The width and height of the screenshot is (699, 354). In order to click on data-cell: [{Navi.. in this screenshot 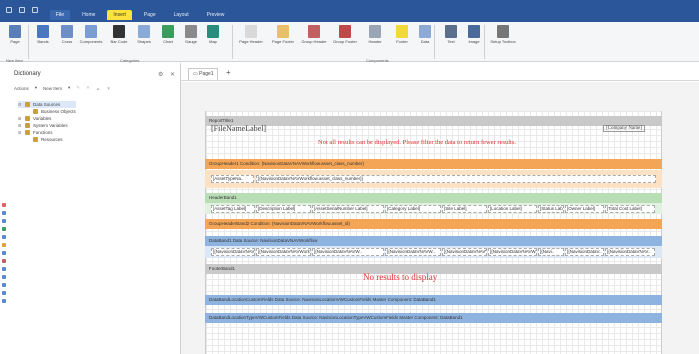, I will do `click(551, 252)`.